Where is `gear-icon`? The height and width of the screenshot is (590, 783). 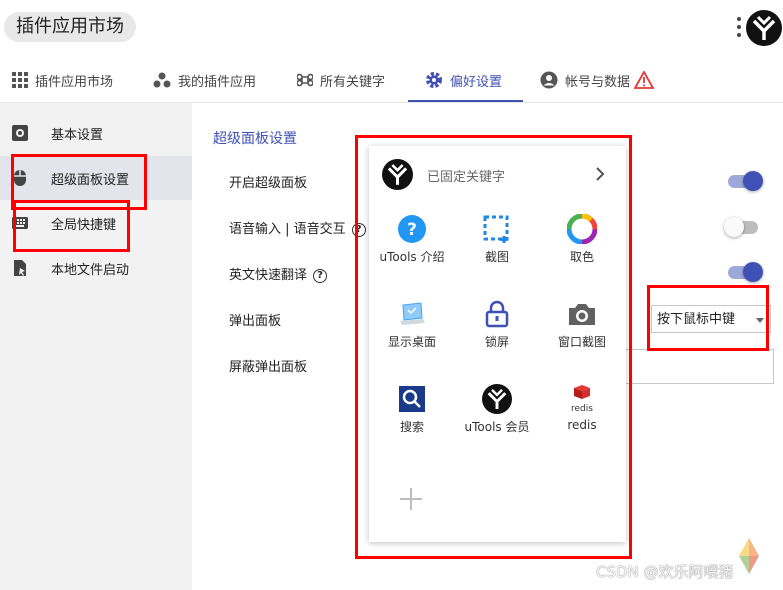 gear-icon is located at coordinates (434, 80).